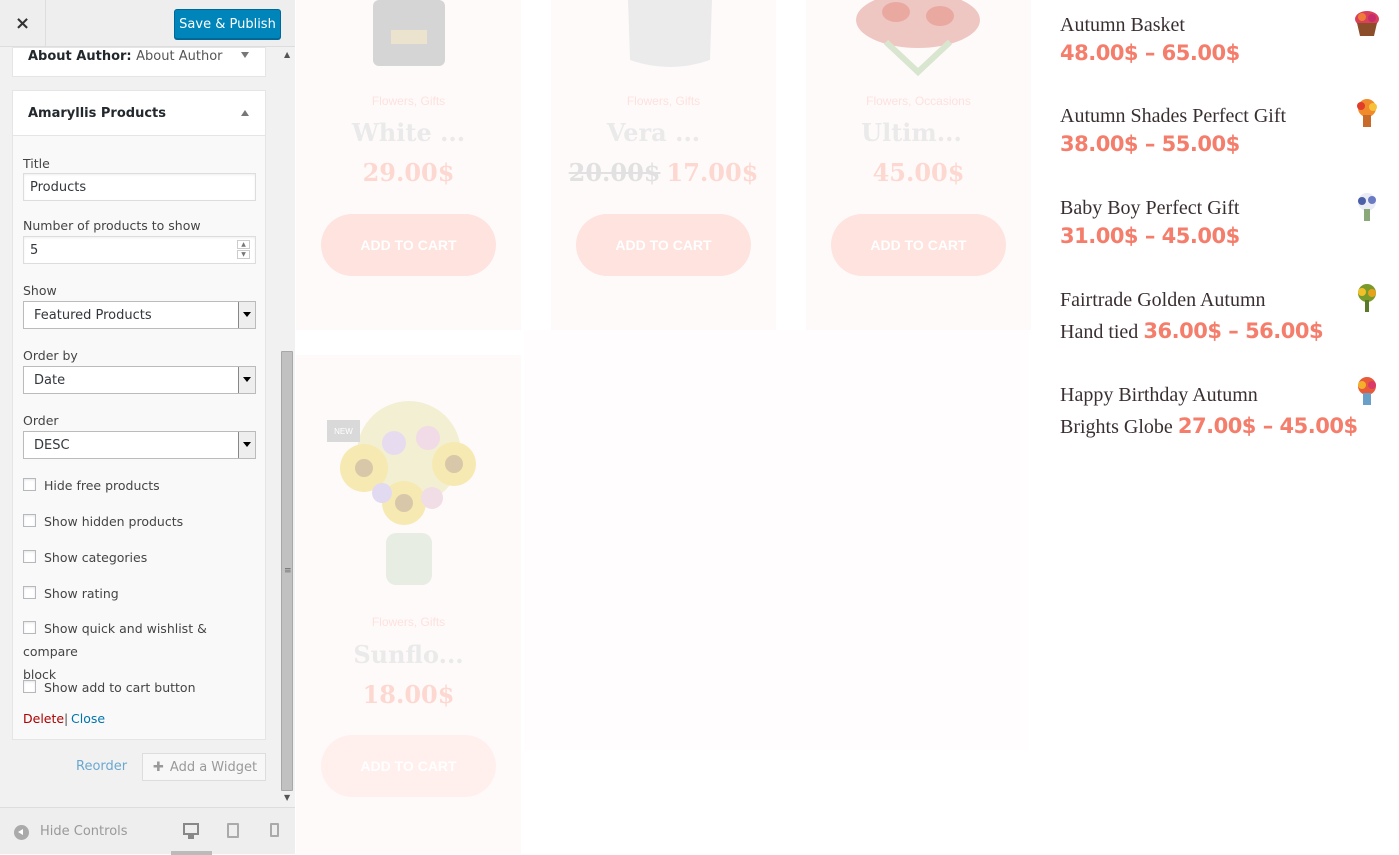 The image size is (1399, 855). I want to click on widget-product-name: Autumn Shades Perfect Gift, so click(1220, 116).